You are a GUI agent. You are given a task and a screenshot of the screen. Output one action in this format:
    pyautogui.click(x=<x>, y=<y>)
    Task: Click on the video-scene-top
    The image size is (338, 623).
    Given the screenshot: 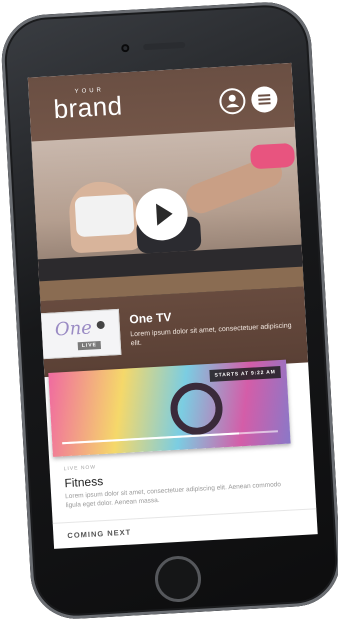 What is the action you would take?
    pyautogui.click(x=104, y=215)
    